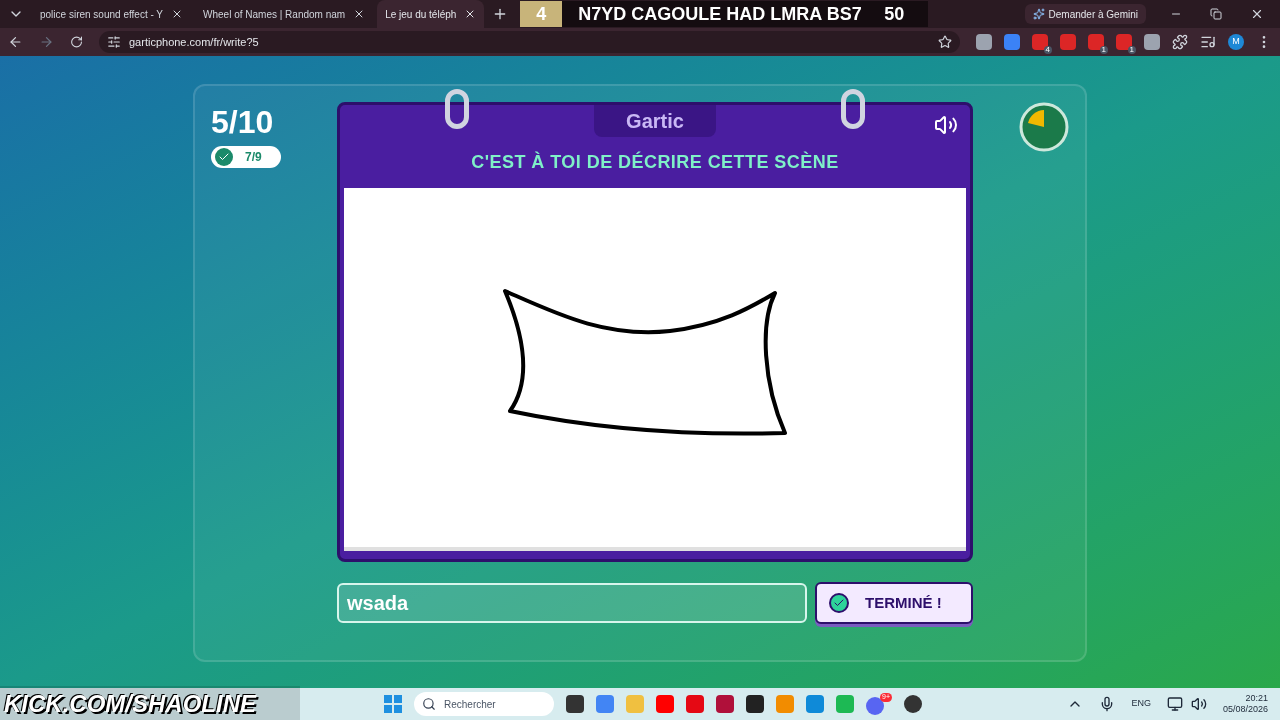 The height and width of the screenshot is (720, 1280). Describe the element at coordinates (1208, 42) in the screenshot. I see `media-icon` at that location.